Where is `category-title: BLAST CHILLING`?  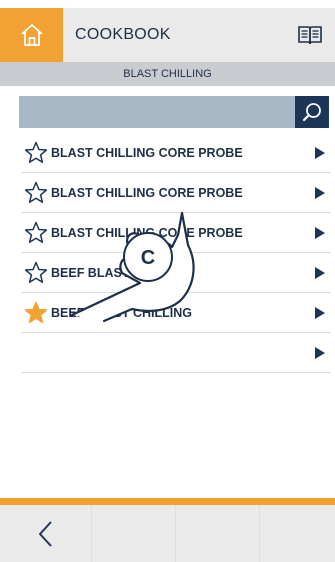
category-title: BLAST CHILLING is located at coordinates (167, 74).